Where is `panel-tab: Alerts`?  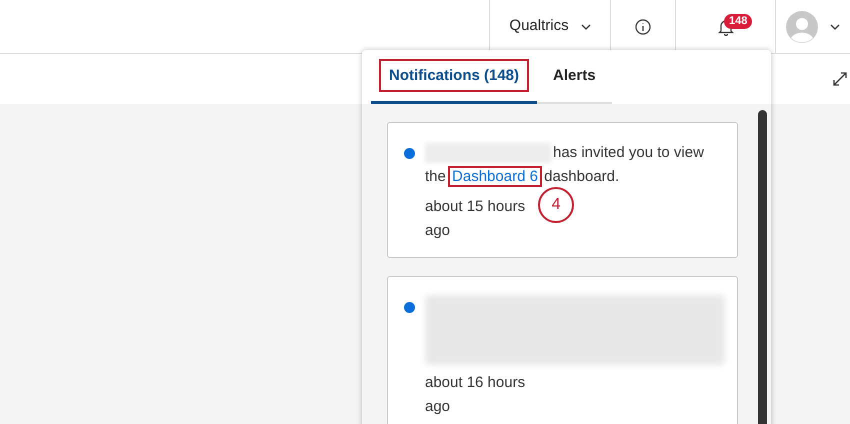
panel-tab: Alerts is located at coordinates (574, 78).